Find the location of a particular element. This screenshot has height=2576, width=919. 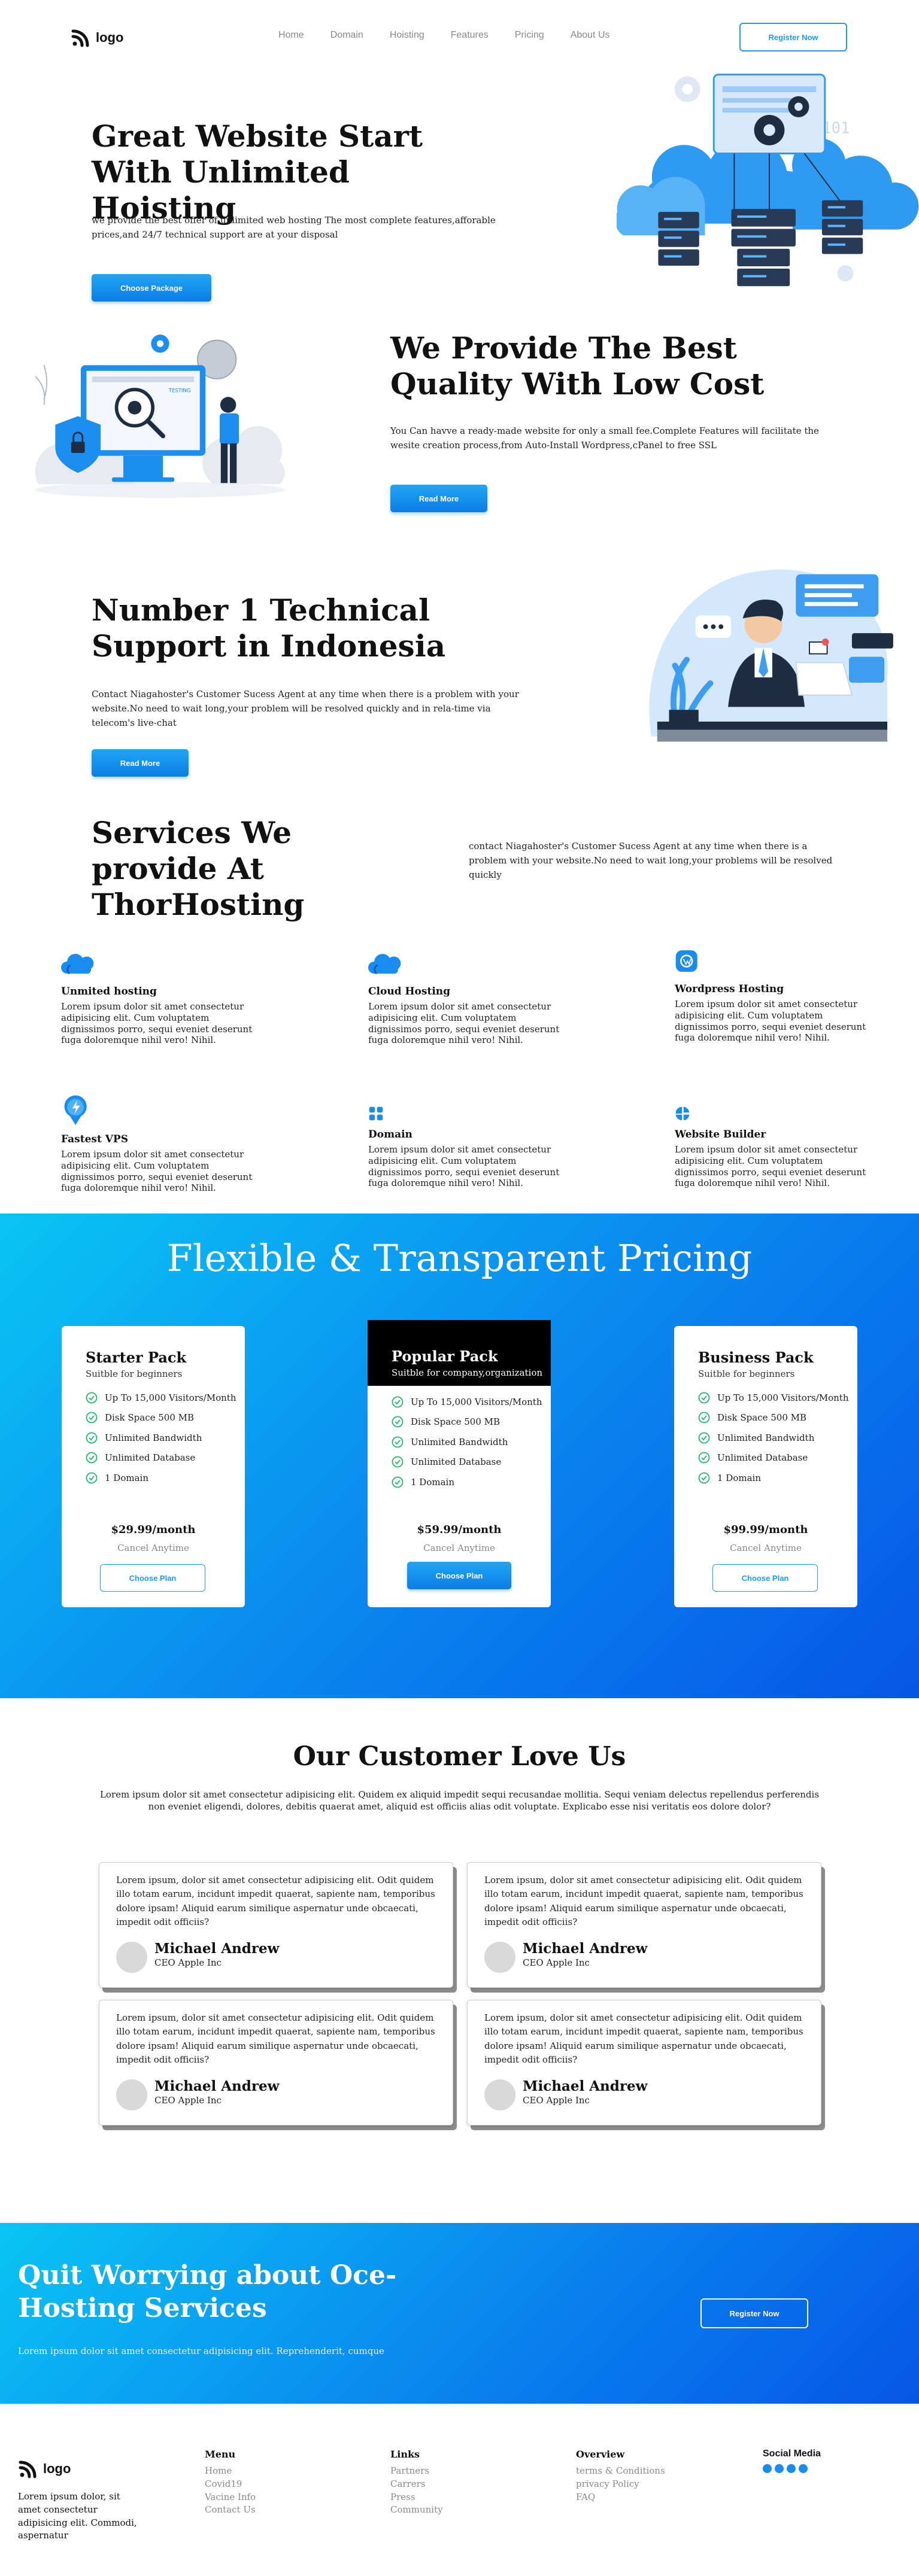

footer-link: Covid19 is located at coordinates (231, 2484).